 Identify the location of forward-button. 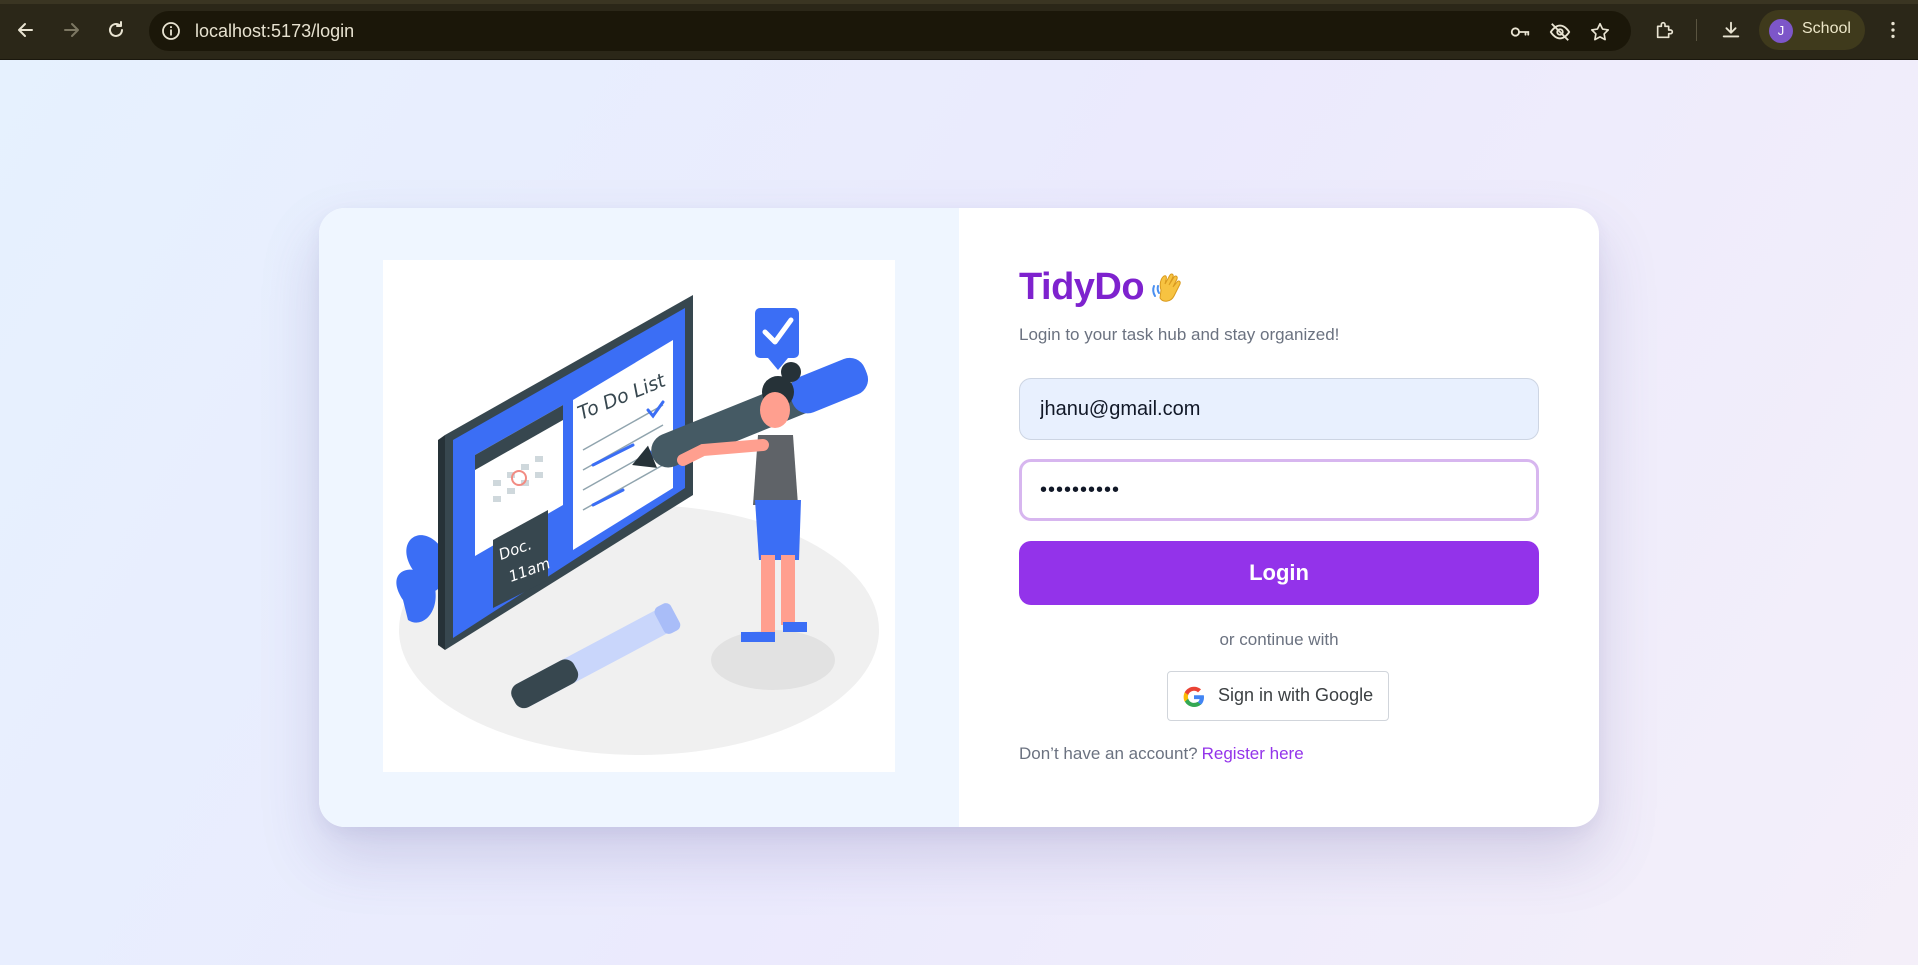
(71, 30).